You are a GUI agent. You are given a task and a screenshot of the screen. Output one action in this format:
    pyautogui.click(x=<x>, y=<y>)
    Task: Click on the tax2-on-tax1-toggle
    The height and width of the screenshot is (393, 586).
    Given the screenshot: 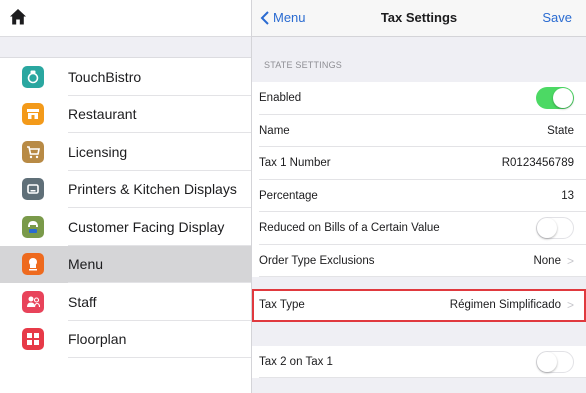 What is the action you would take?
    pyautogui.click(x=555, y=361)
    